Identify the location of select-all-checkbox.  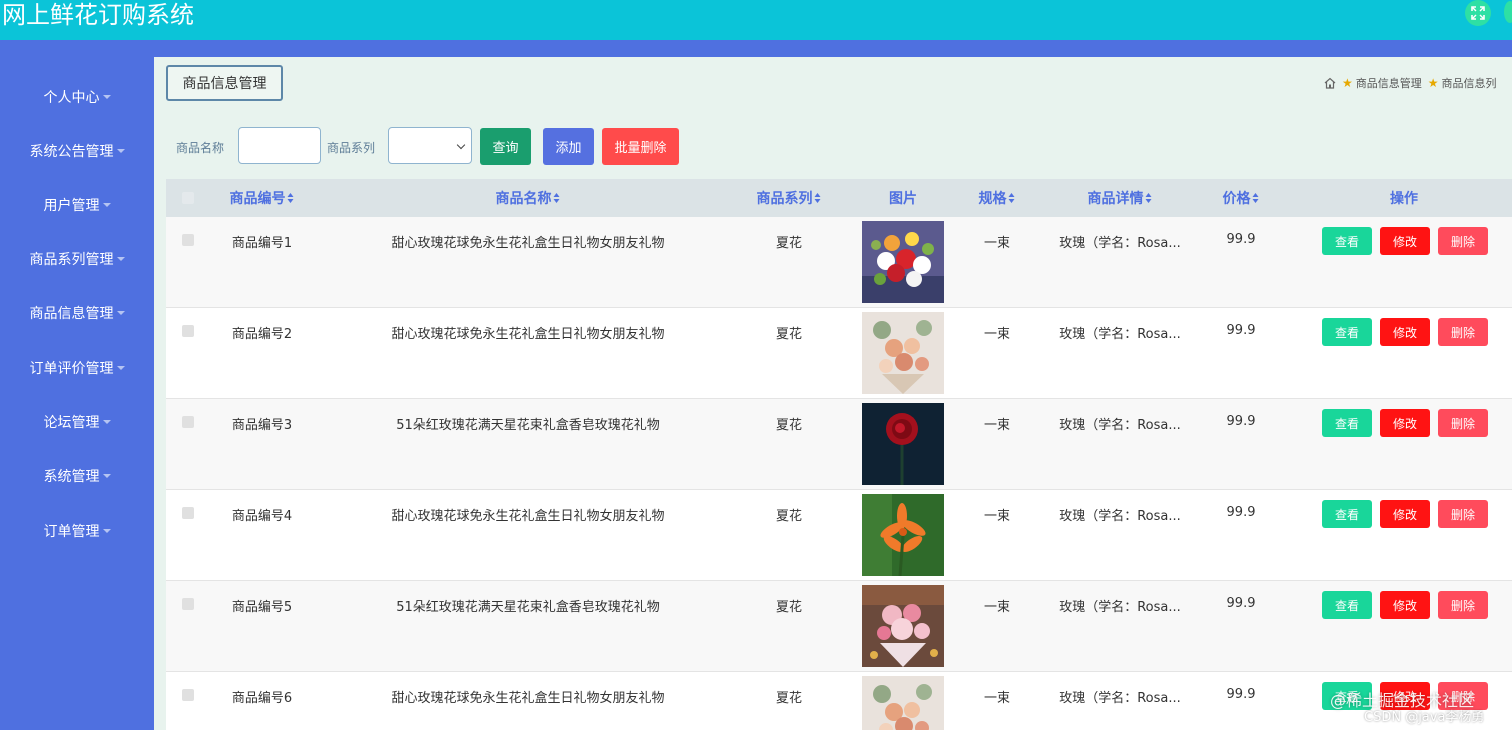
(188, 198).